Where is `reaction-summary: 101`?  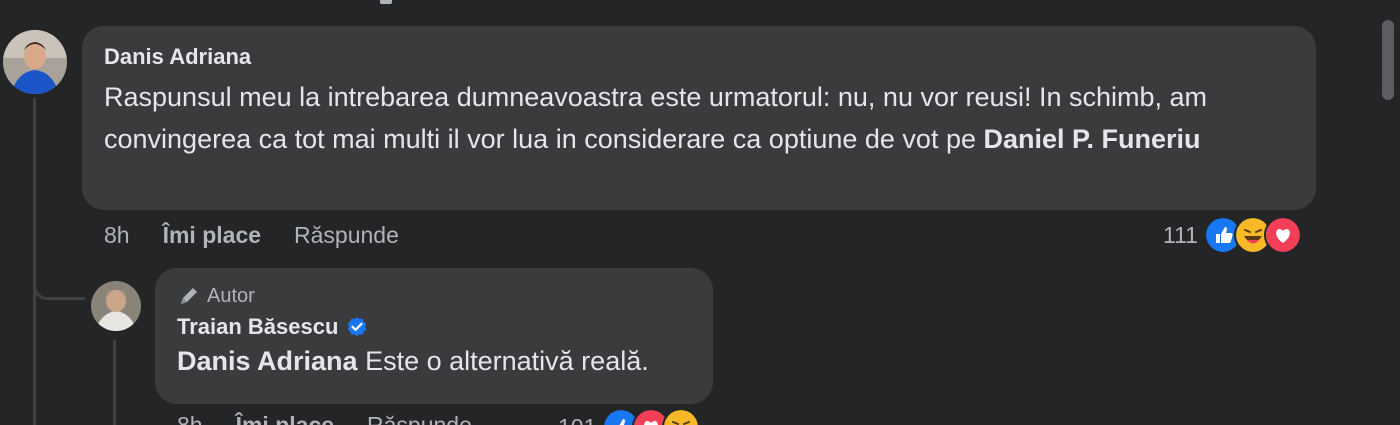 reaction-summary: 101 is located at coordinates (629, 416).